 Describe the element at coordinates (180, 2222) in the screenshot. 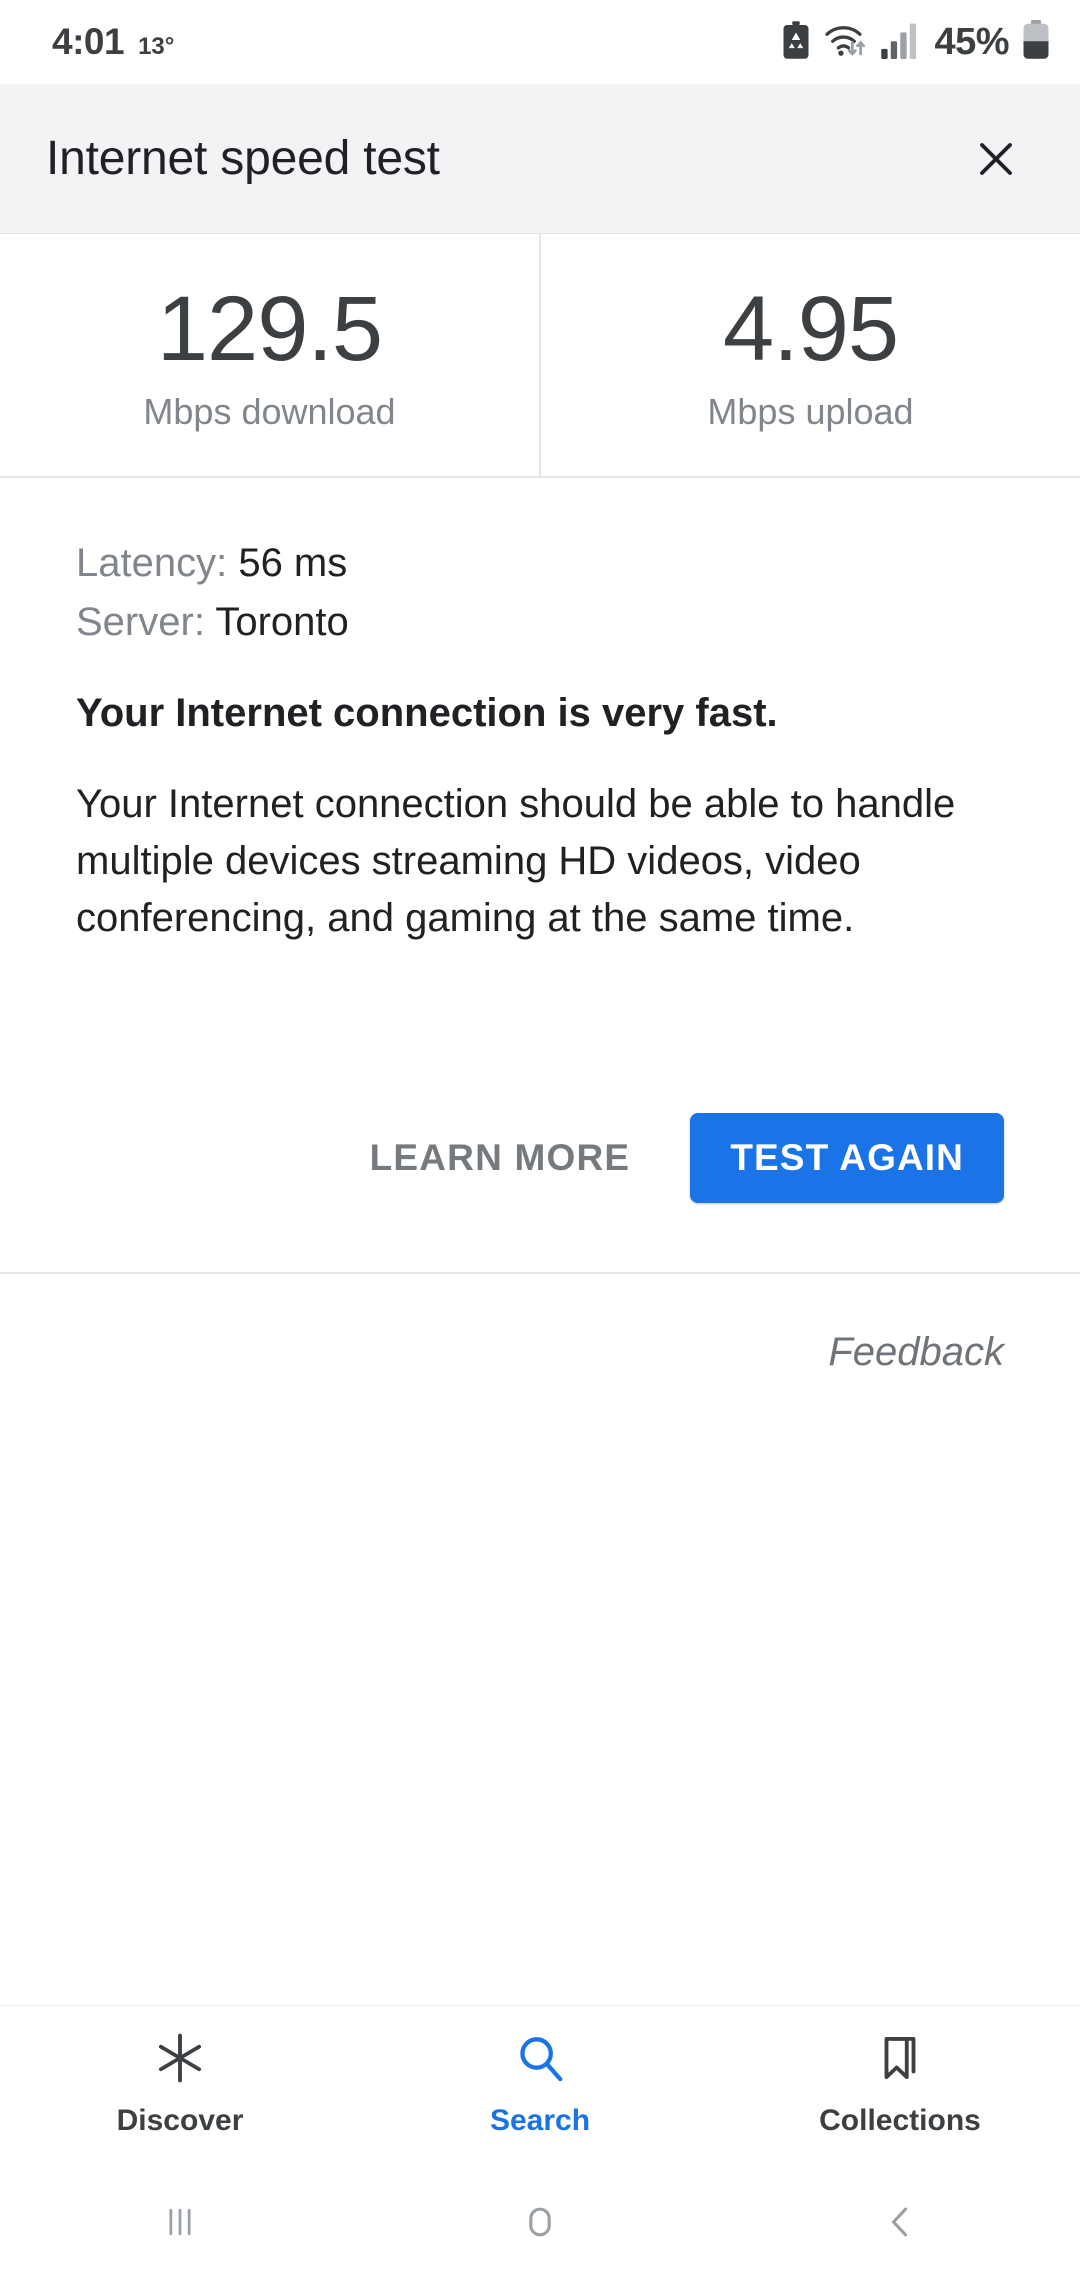

I see `recents-icon` at that location.